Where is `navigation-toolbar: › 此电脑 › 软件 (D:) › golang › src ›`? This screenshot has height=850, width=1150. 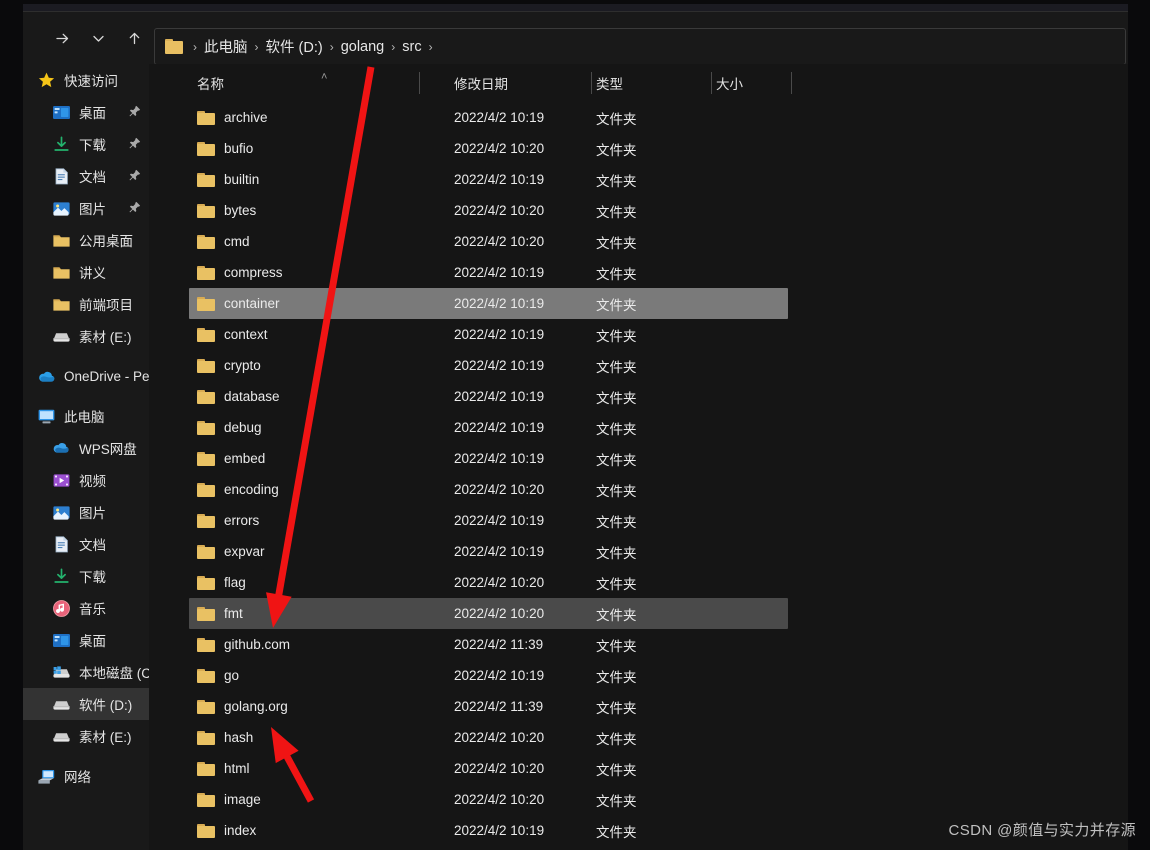 navigation-toolbar: › 此电脑 › 软件 (D:) › golang › src › is located at coordinates (575, 38).